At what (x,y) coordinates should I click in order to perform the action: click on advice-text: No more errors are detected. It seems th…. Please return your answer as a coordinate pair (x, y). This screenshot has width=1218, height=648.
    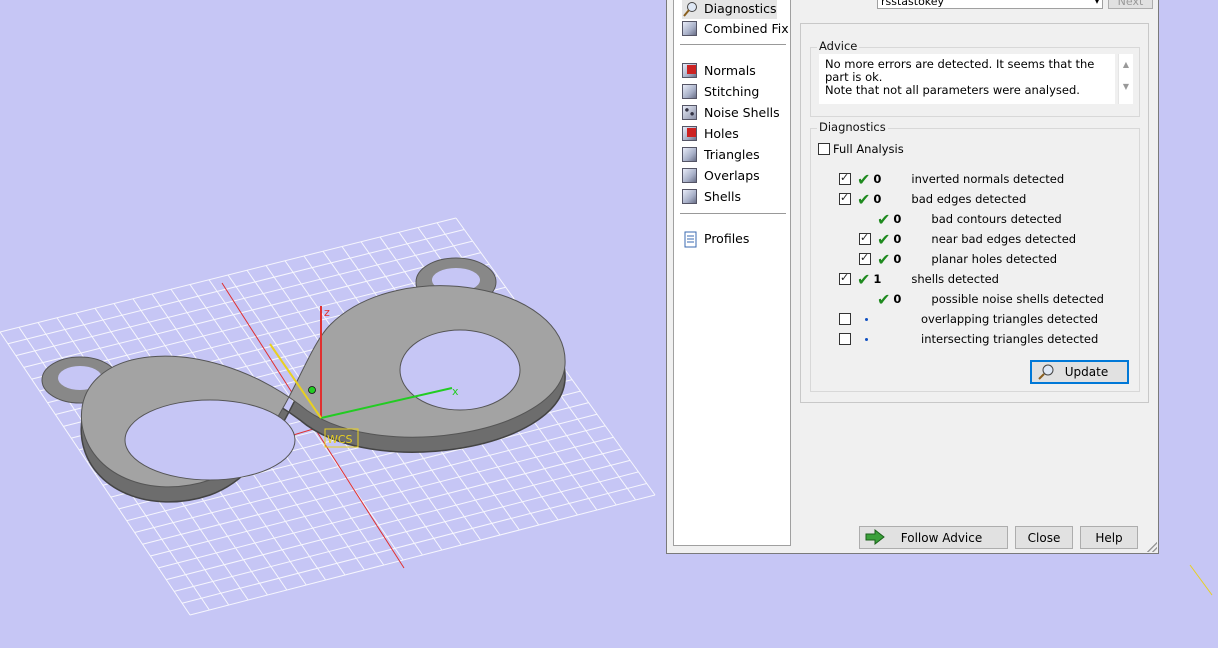
    Looking at the image, I should click on (967, 79).